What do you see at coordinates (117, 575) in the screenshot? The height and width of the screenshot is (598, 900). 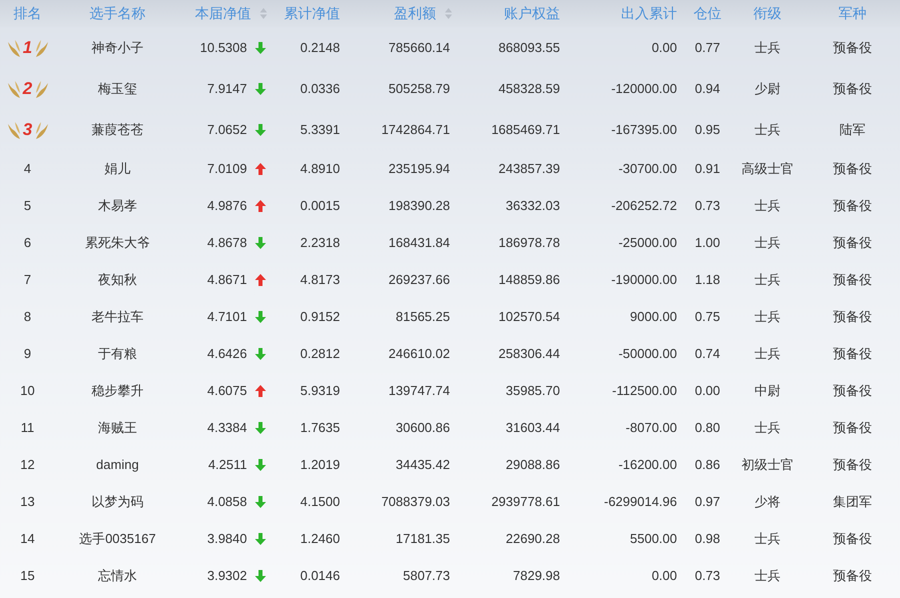 I see `player-name: 忘情水` at bounding box center [117, 575].